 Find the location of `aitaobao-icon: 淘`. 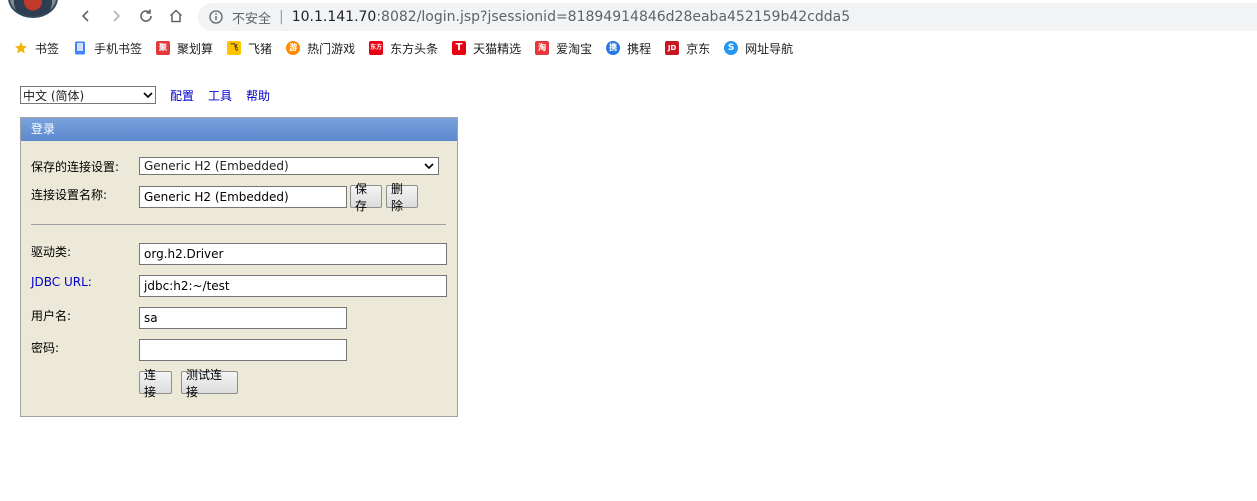

aitaobao-icon: 淘 is located at coordinates (542, 48).